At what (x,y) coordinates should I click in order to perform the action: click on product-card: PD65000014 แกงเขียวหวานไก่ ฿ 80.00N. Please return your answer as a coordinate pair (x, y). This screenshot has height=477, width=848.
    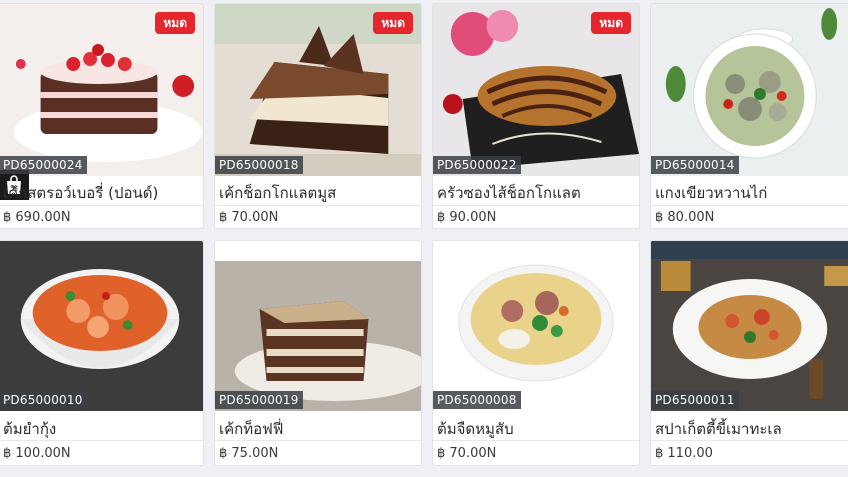
    Looking at the image, I should click on (749, 116).